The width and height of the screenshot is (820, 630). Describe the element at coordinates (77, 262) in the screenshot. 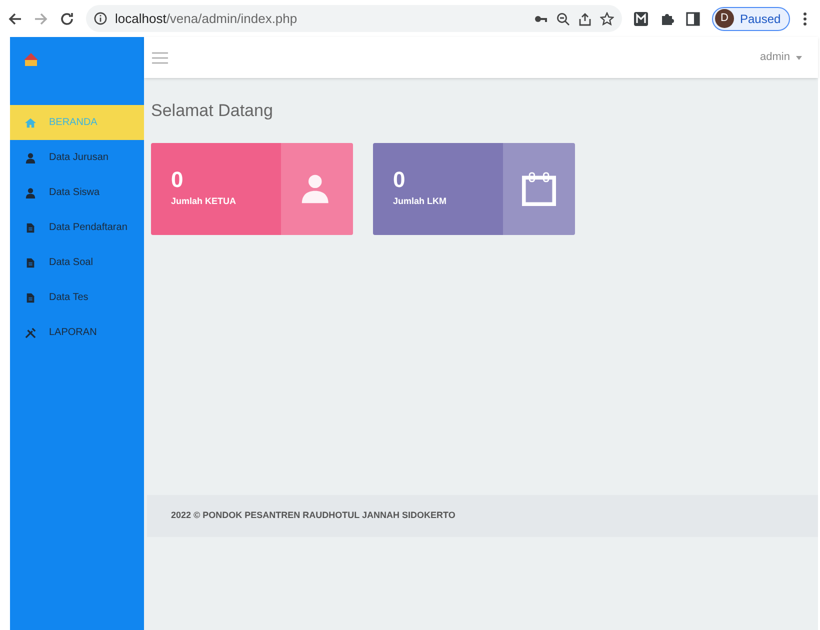

I see `sidebar-item: Data Soal` at that location.